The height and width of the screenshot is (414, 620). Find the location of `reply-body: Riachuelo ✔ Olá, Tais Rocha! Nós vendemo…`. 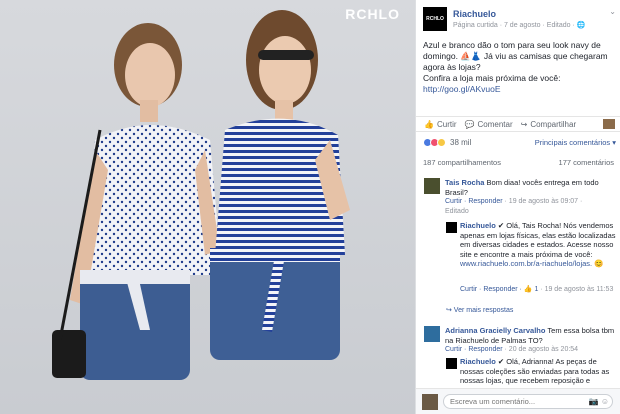

reply-body: Riachuelo ✔ Olá, Tais Rocha! Nós vendemo… is located at coordinates (538, 245).